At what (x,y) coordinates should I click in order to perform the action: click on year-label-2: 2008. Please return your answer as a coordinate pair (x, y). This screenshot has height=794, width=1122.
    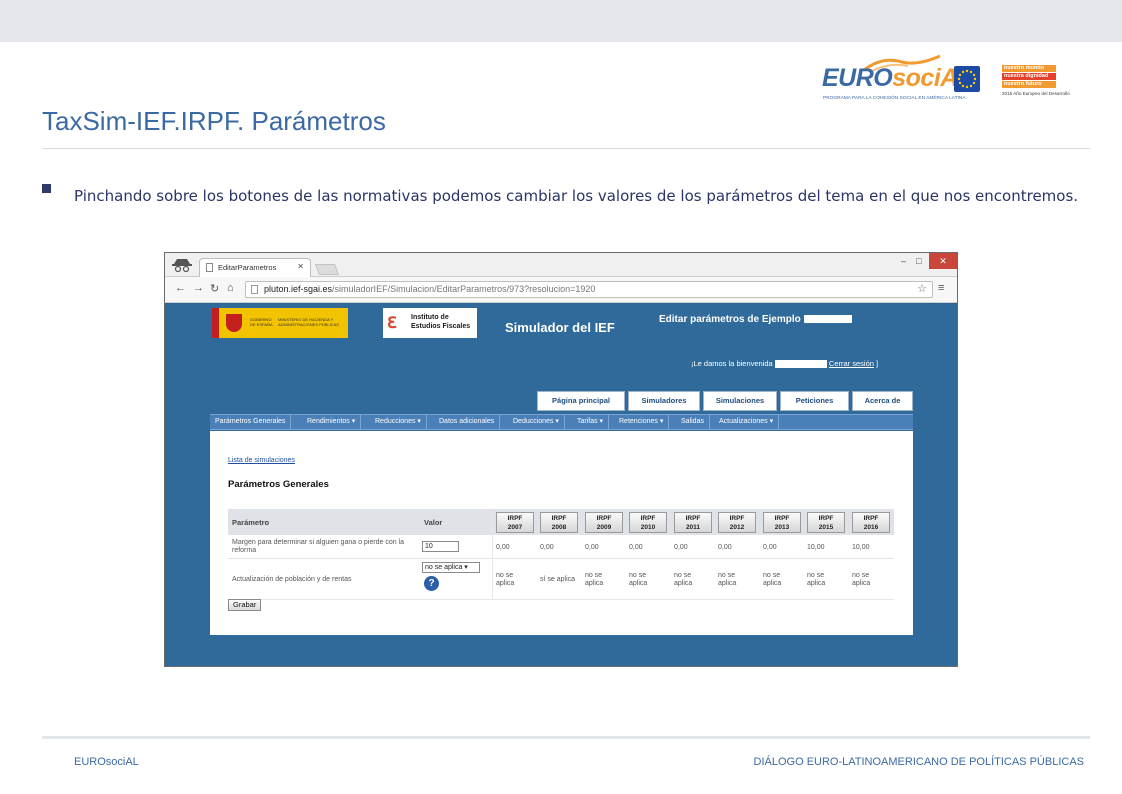
    Looking at the image, I should click on (559, 527).